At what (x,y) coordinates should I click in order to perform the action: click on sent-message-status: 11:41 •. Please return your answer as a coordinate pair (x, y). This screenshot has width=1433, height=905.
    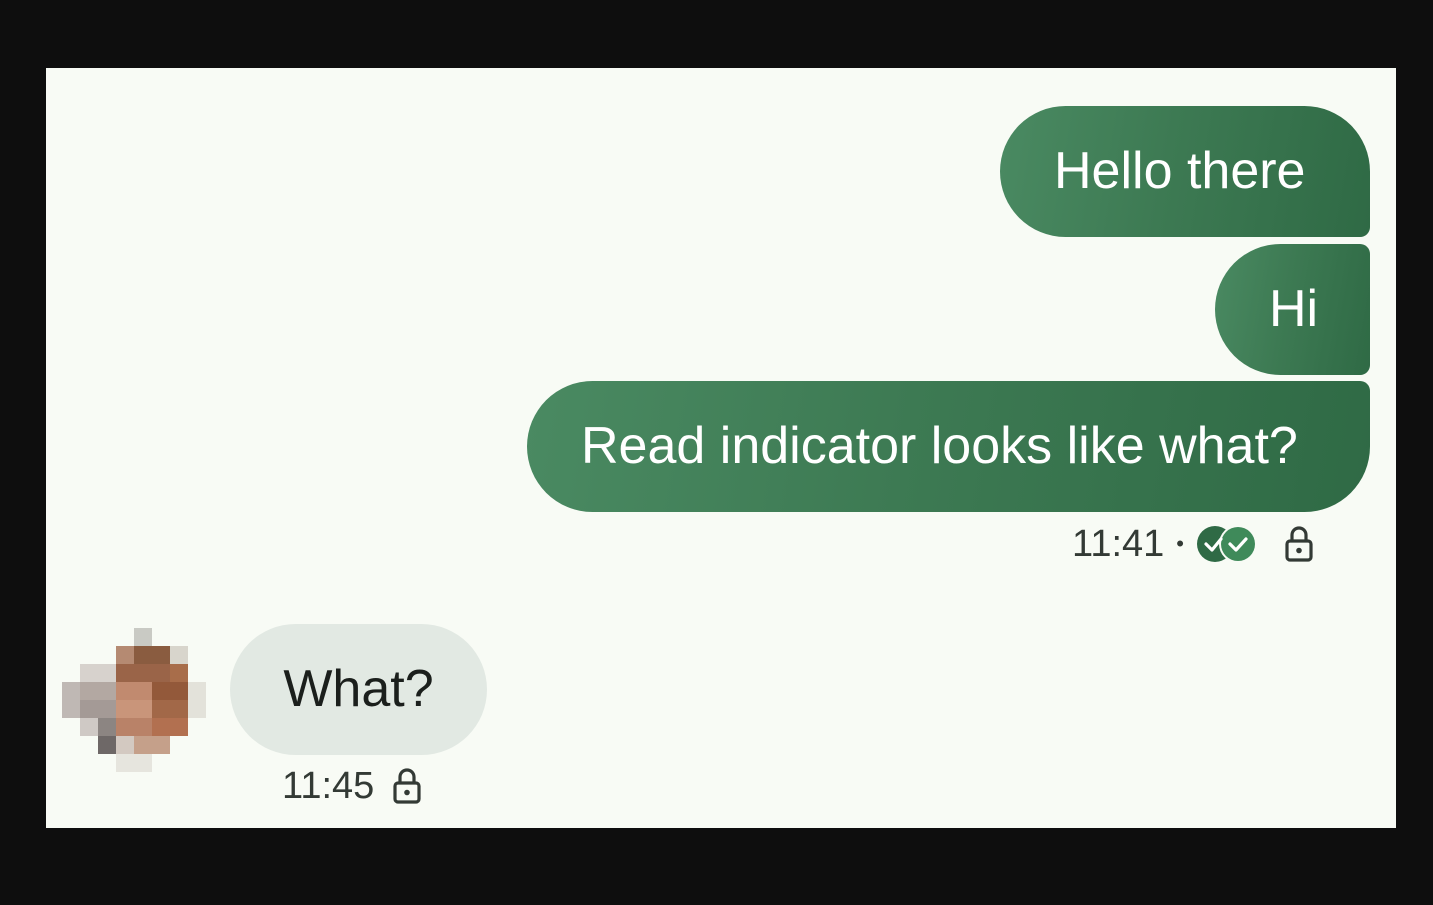
    Looking at the image, I should click on (1193, 544).